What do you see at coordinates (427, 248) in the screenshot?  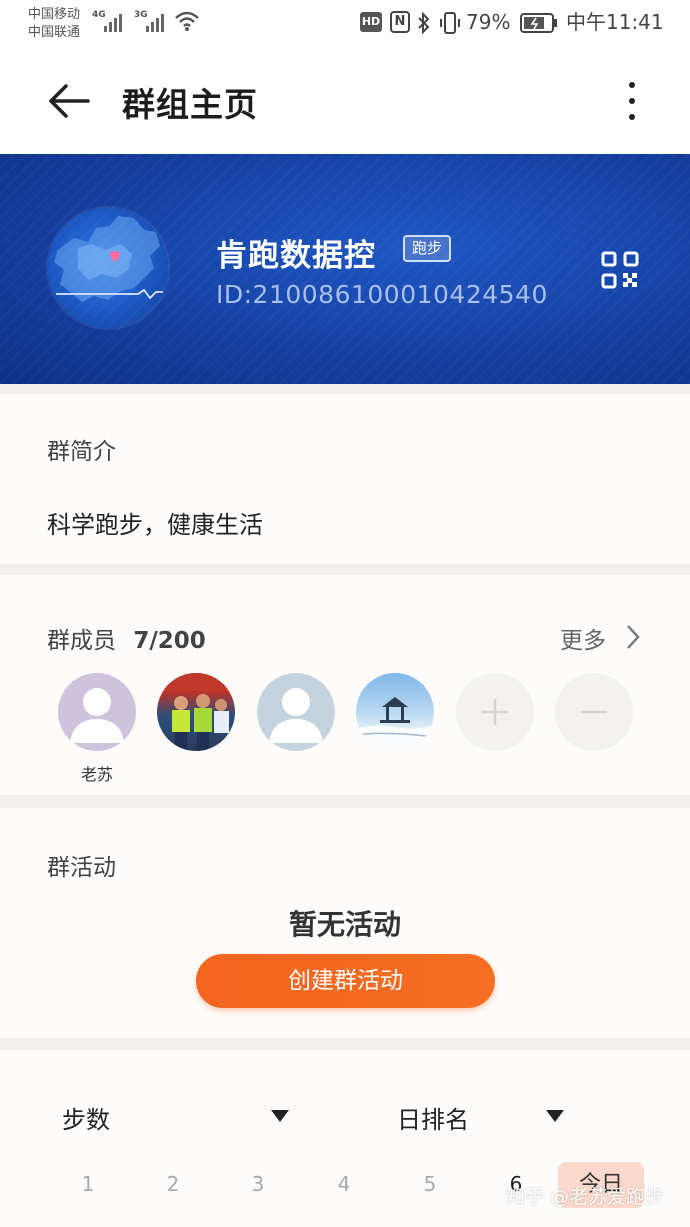 I see `group-category-badge: 跑步` at bounding box center [427, 248].